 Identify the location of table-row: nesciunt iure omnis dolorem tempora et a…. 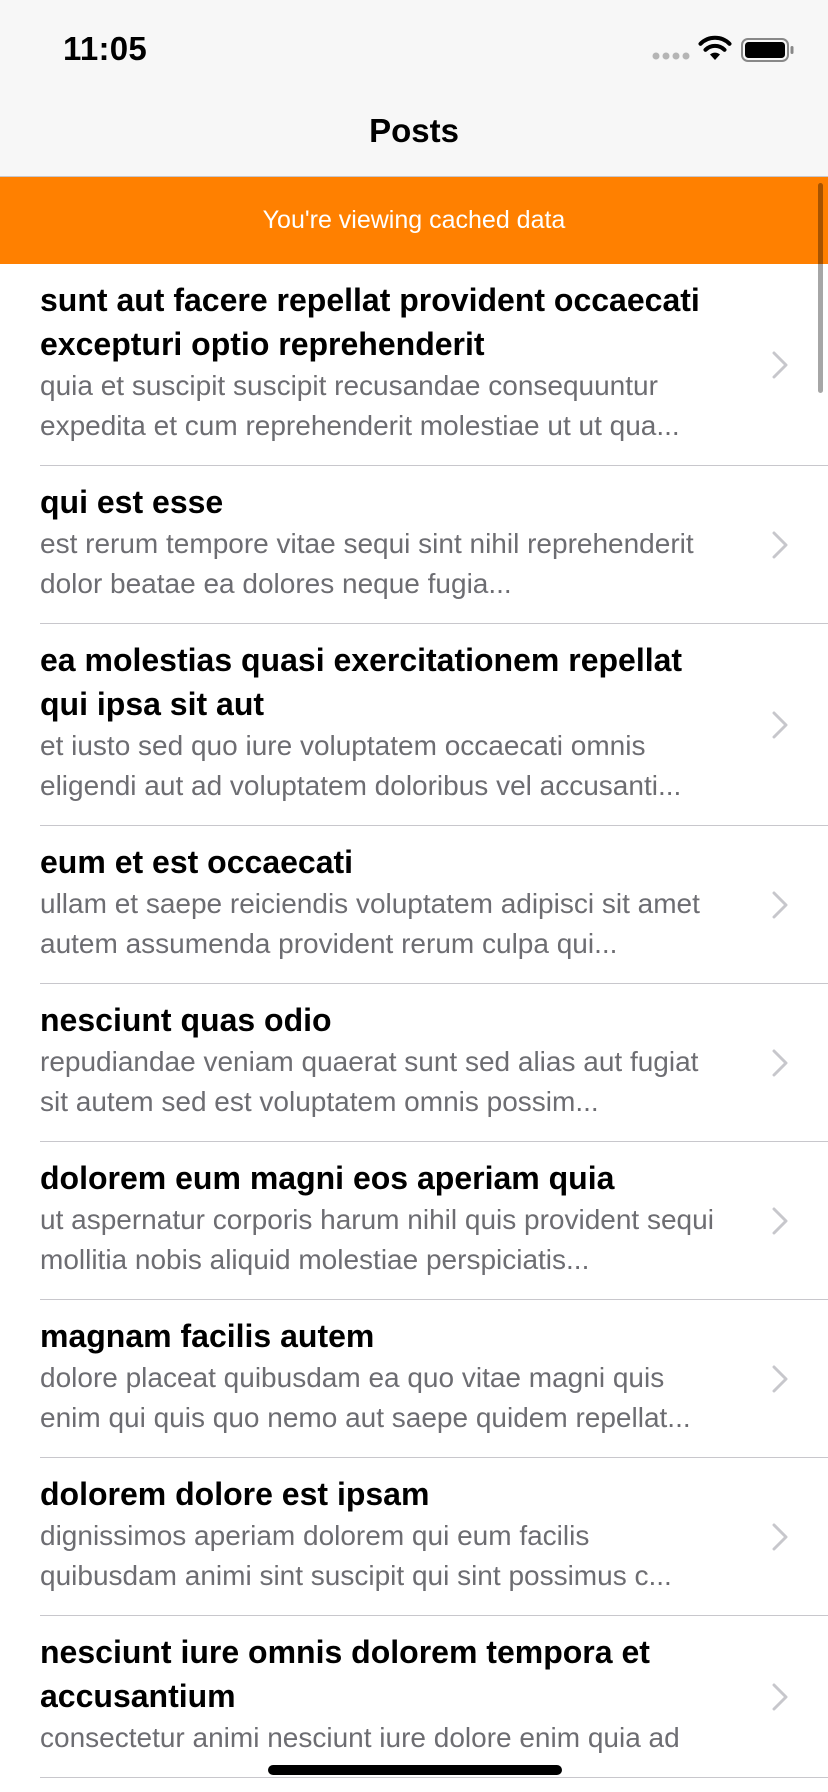
(414, 1697).